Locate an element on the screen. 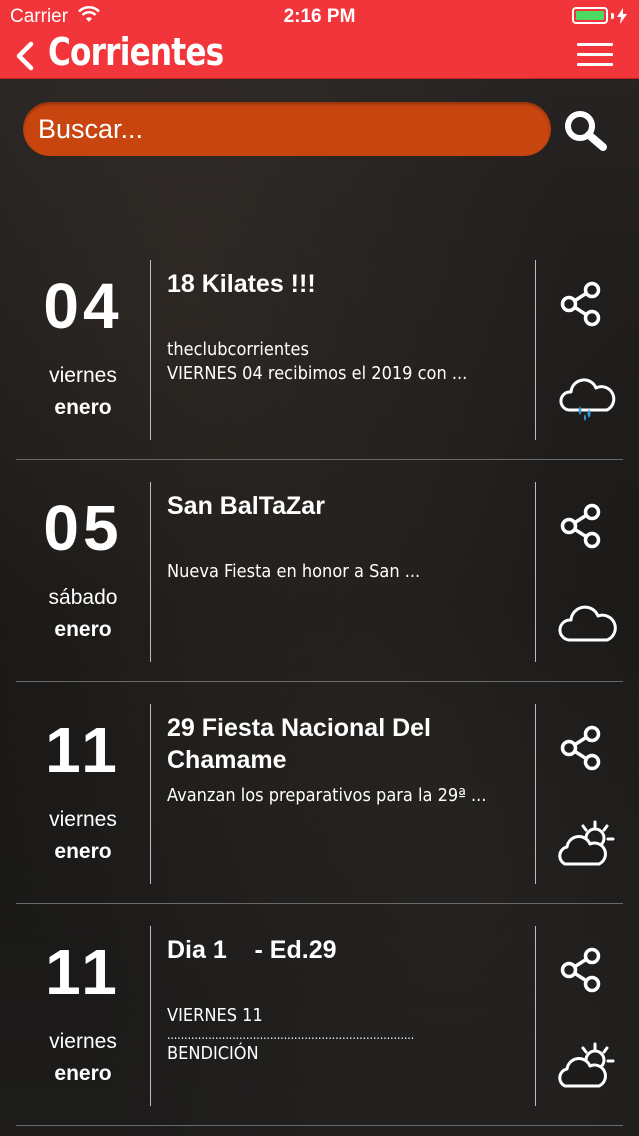  navigation-bar: Carrier 2:16 PM Corrientes is located at coordinates (319, 39).